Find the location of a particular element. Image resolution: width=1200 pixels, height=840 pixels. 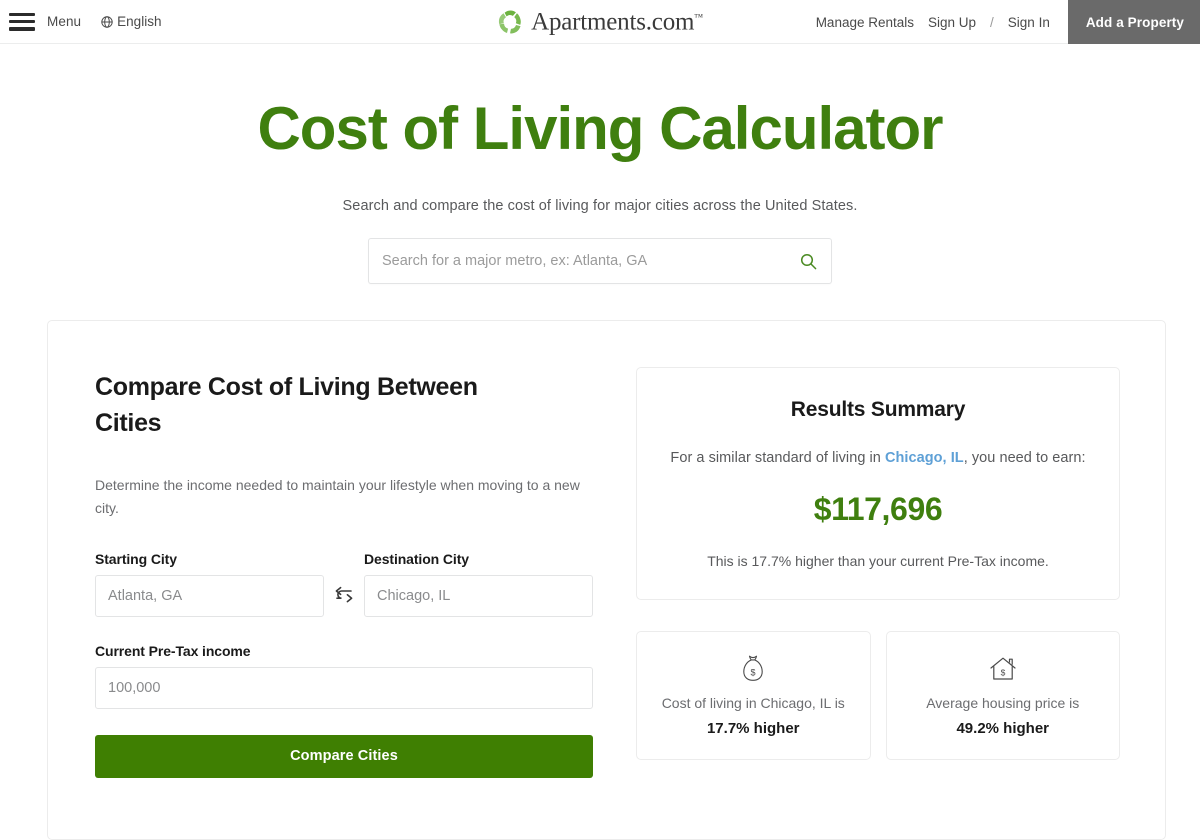

results-intro-suffix: , you need to earn: is located at coordinates (1024, 458).